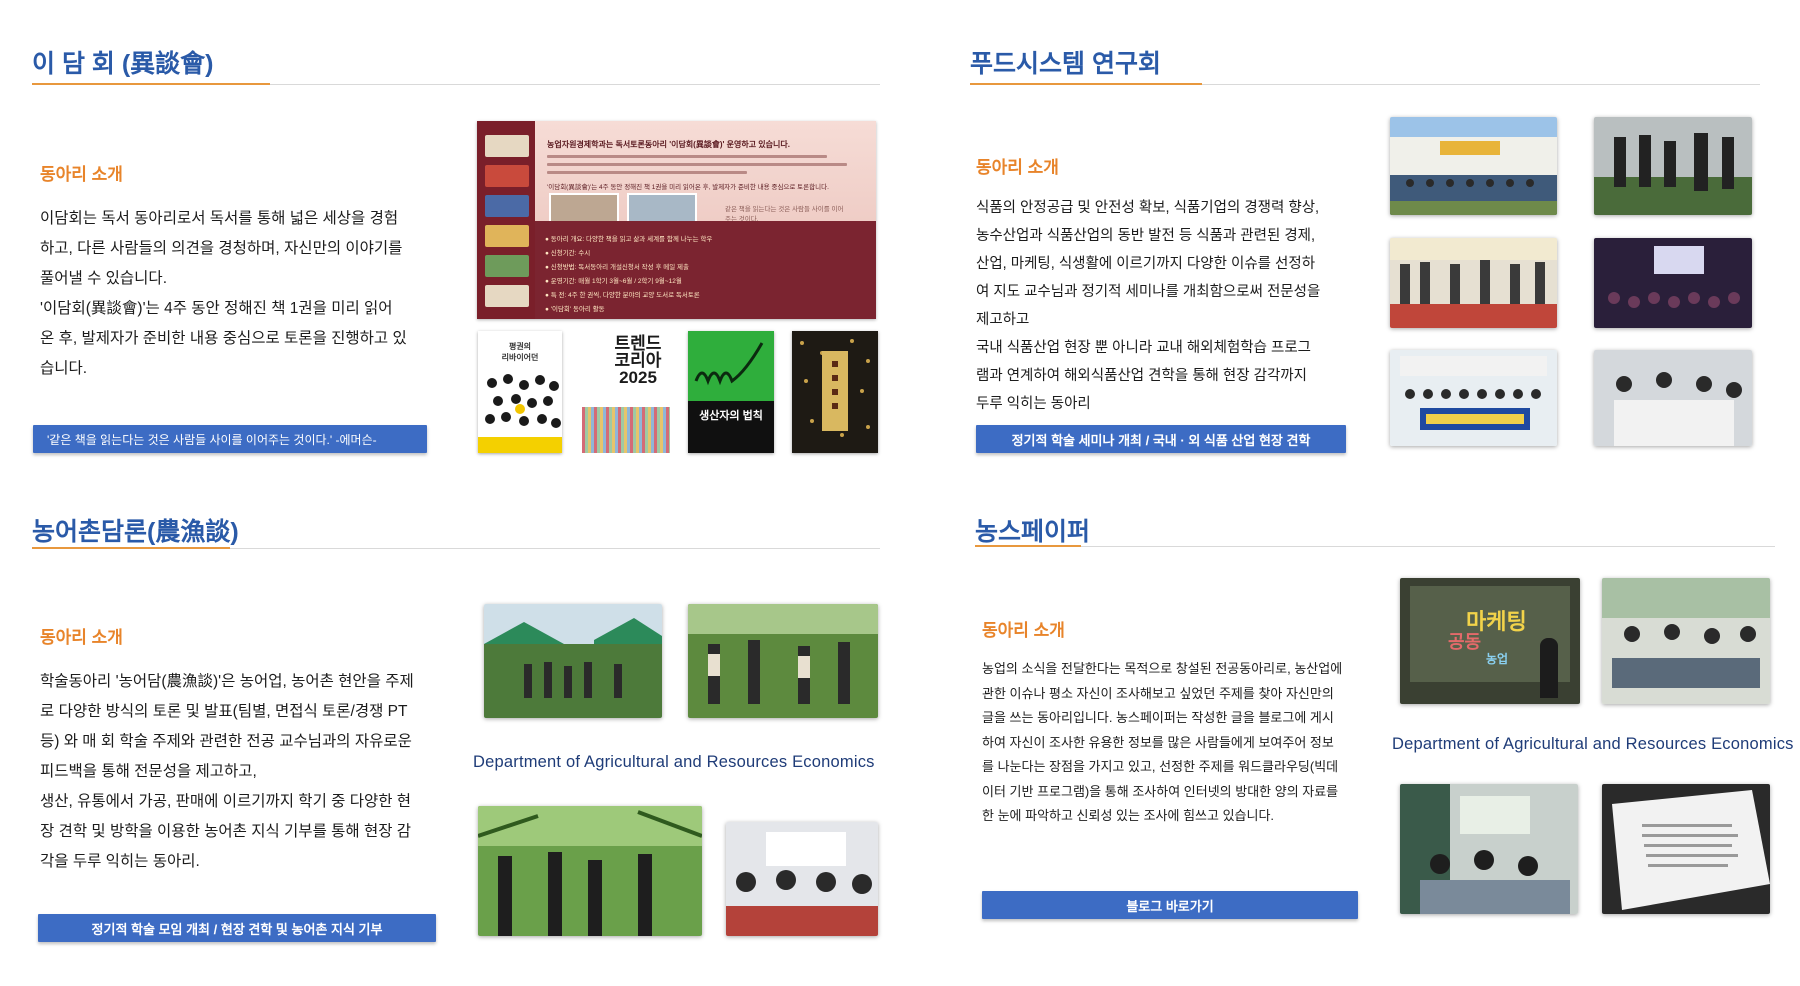 Image resolution: width=1800 pixels, height=986 pixels. What do you see at coordinates (1160, 766) in the screenshot?
I see `paragraph-line: 를 나눈다는 장점을 가지고 있고, 선정한 주제를 워드클라우딩(빅데` at bounding box center [1160, 766].